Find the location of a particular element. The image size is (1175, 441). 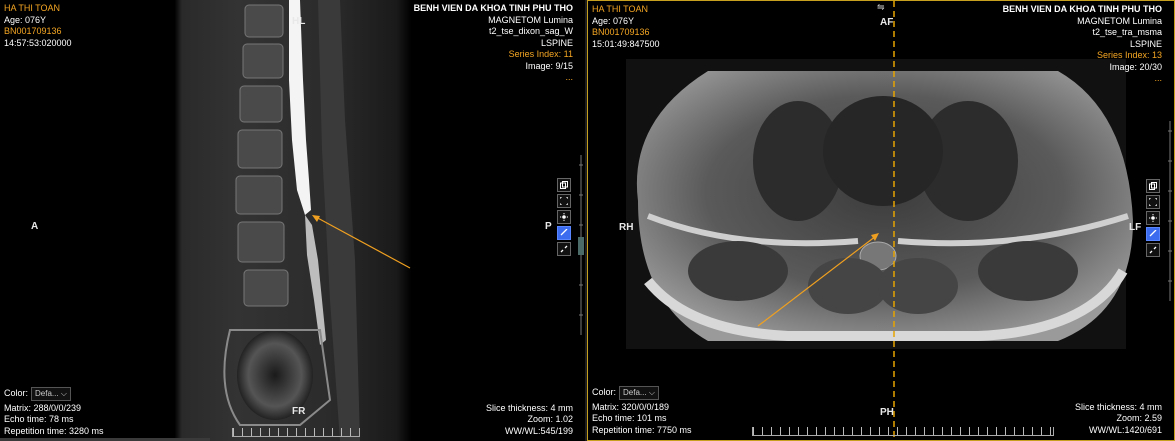

orientation-right: P is located at coordinates (548, 226).